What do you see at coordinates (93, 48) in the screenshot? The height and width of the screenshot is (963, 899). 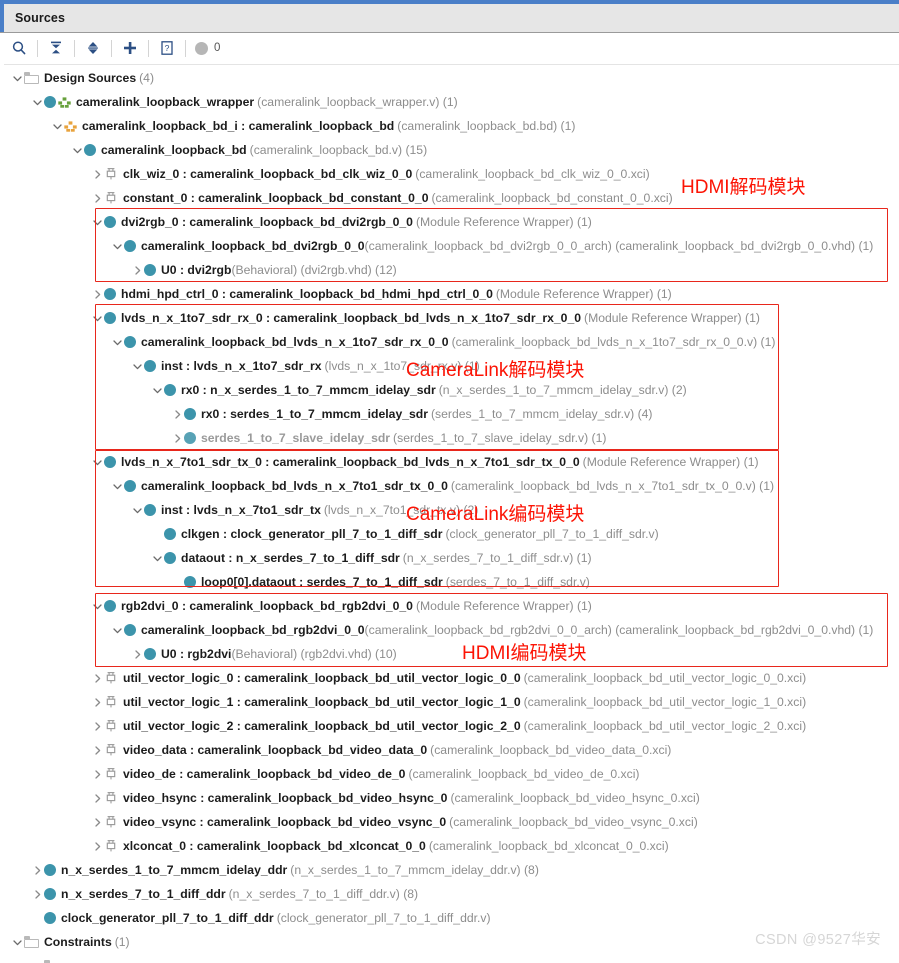 I see `expand-collapse-icon` at bounding box center [93, 48].